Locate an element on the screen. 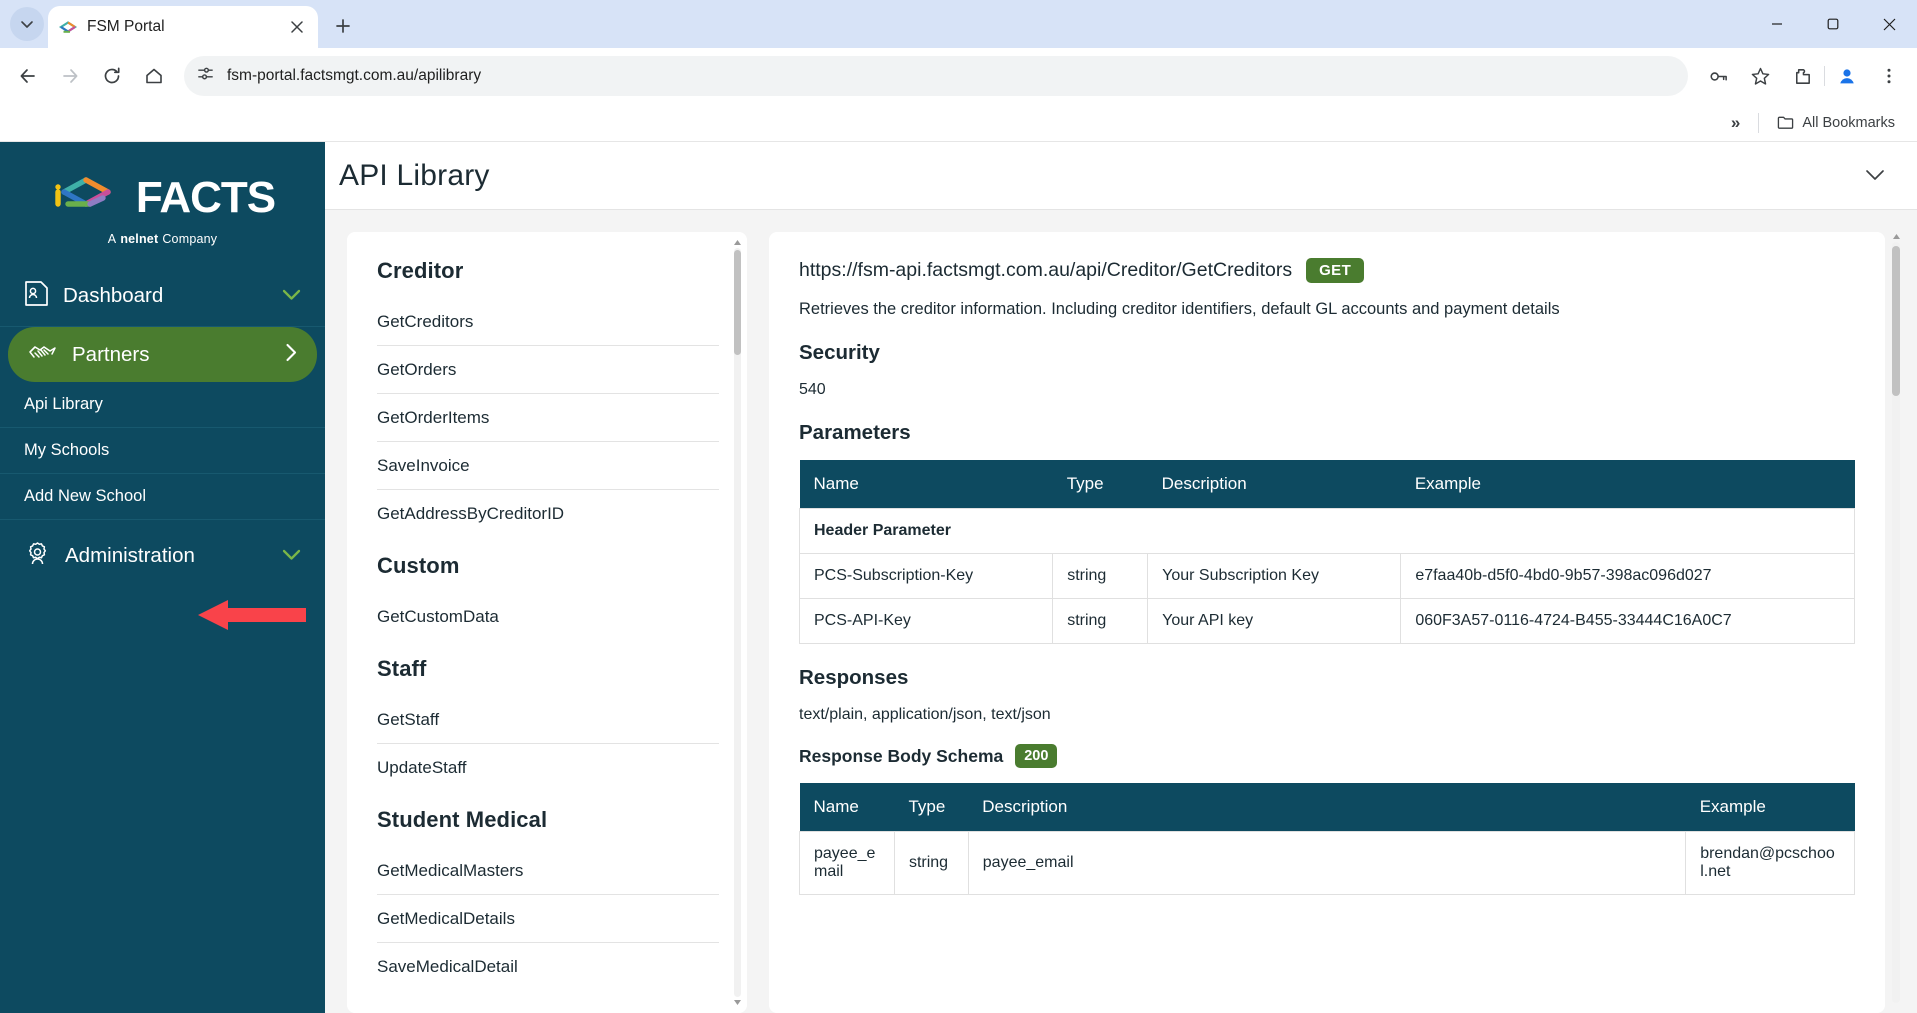 Image resolution: width=1917 pixels, height=1013 pixels. table-cell: 060F3A57-0116-4724-B455-33444C16A0C7 is located at coordinates (1627, 621).